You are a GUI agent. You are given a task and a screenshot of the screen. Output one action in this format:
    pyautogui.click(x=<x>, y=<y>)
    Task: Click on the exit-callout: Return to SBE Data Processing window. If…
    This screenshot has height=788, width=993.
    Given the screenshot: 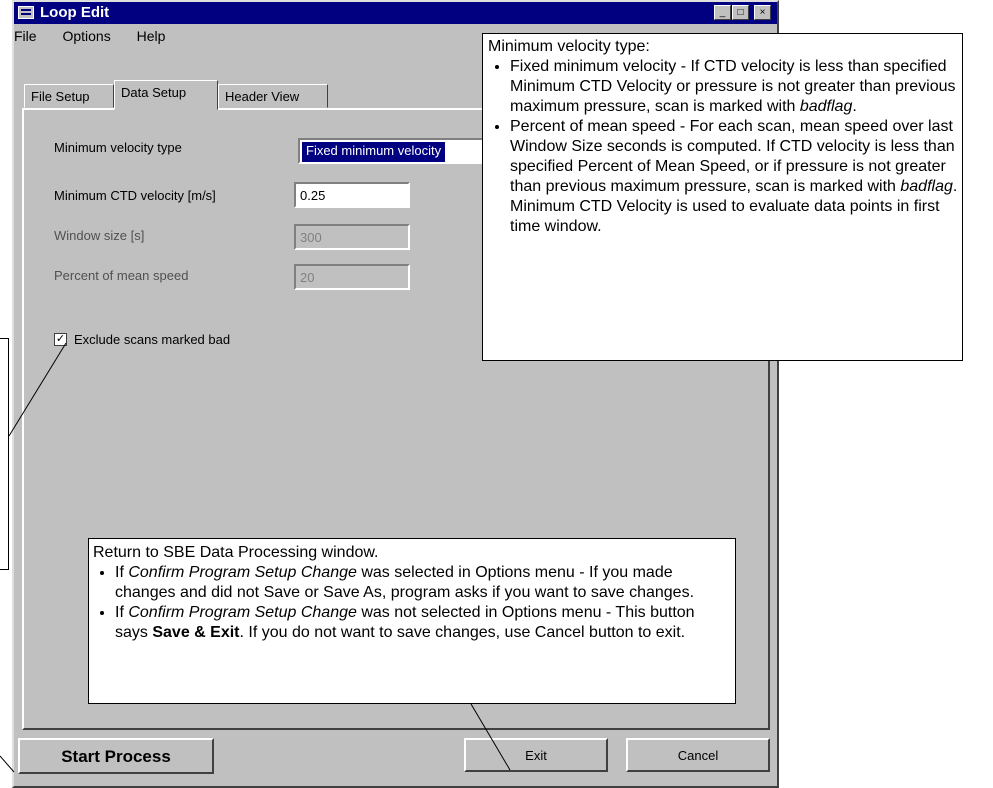 What is the action you would take?
    pyautogui.click(x=412, y=621)
    